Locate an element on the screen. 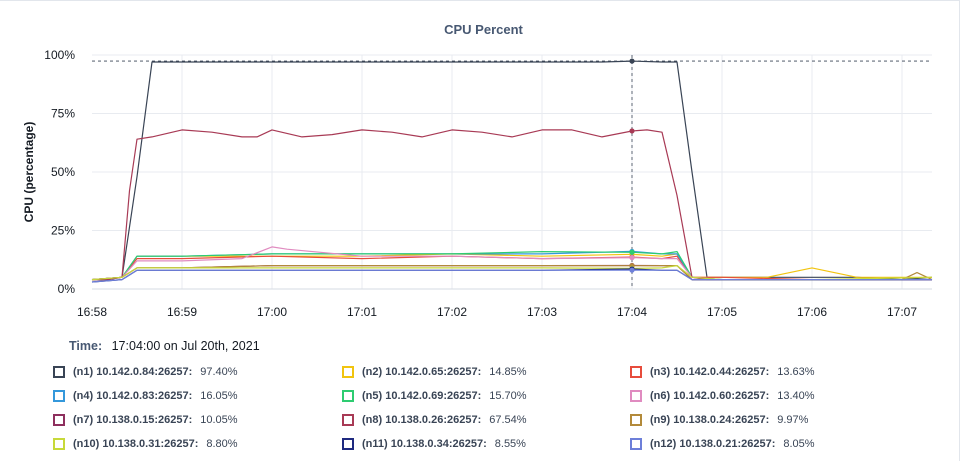  legend-series-value: 15.70% is located at coordinates (508, 396).